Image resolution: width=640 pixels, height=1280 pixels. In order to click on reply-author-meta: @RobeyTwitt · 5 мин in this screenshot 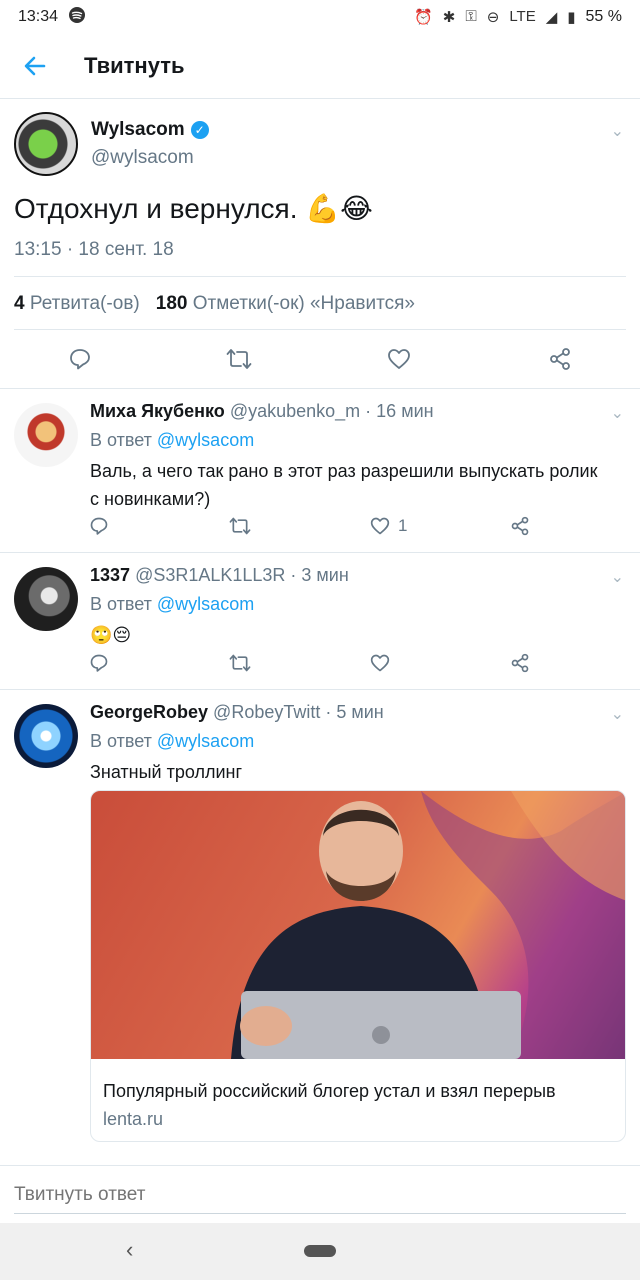, I will do `click(298, 712)`.